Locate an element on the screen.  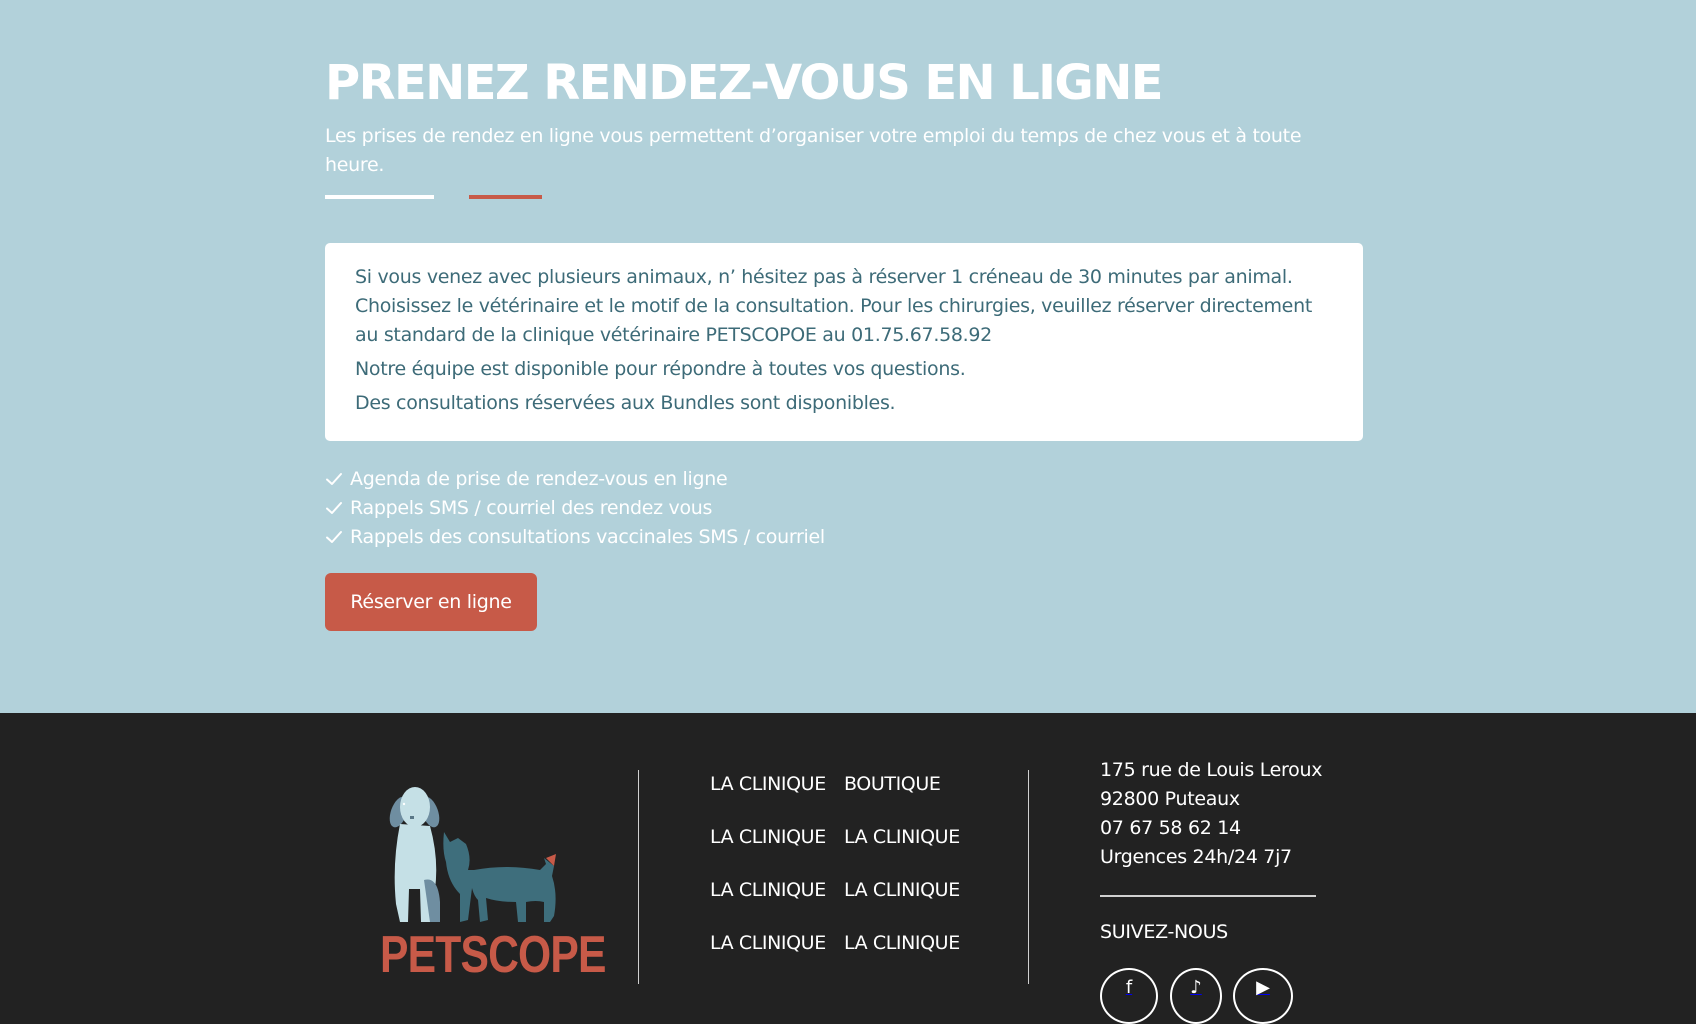
address-street: 175 rue de Louis Leroux is located at coordinates (1211, 770).